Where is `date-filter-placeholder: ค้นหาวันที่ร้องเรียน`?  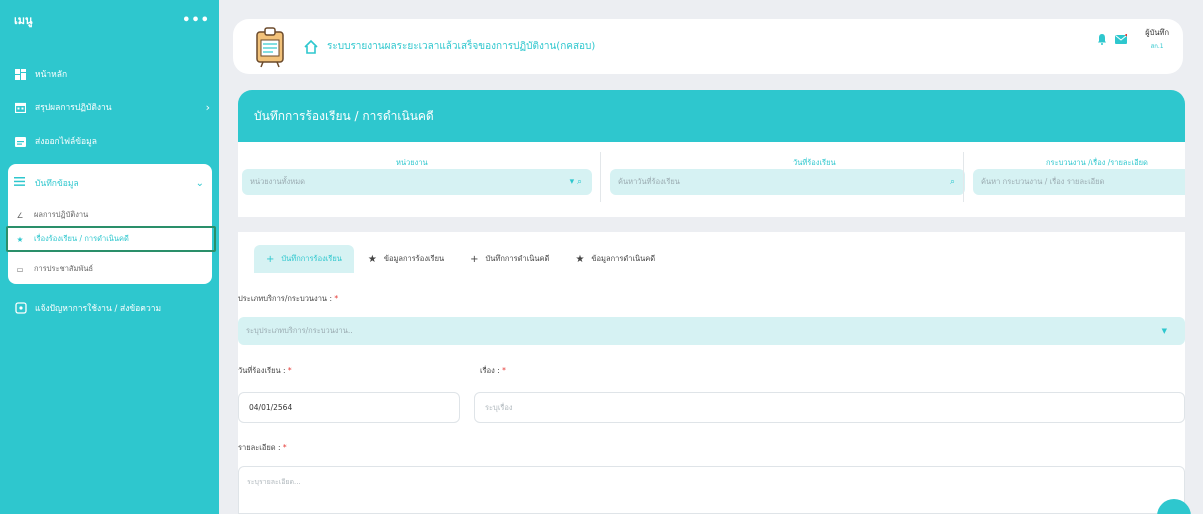
date-filter-placeholder: ค้นหาวันที่ร้องเรียน is located at coordinates (649, 181).